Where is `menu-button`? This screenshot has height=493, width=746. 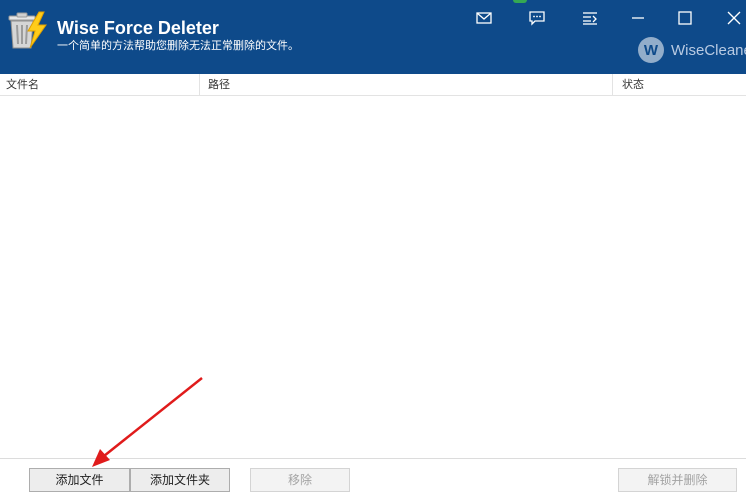
menu-button is located at coordinates (590, 18).